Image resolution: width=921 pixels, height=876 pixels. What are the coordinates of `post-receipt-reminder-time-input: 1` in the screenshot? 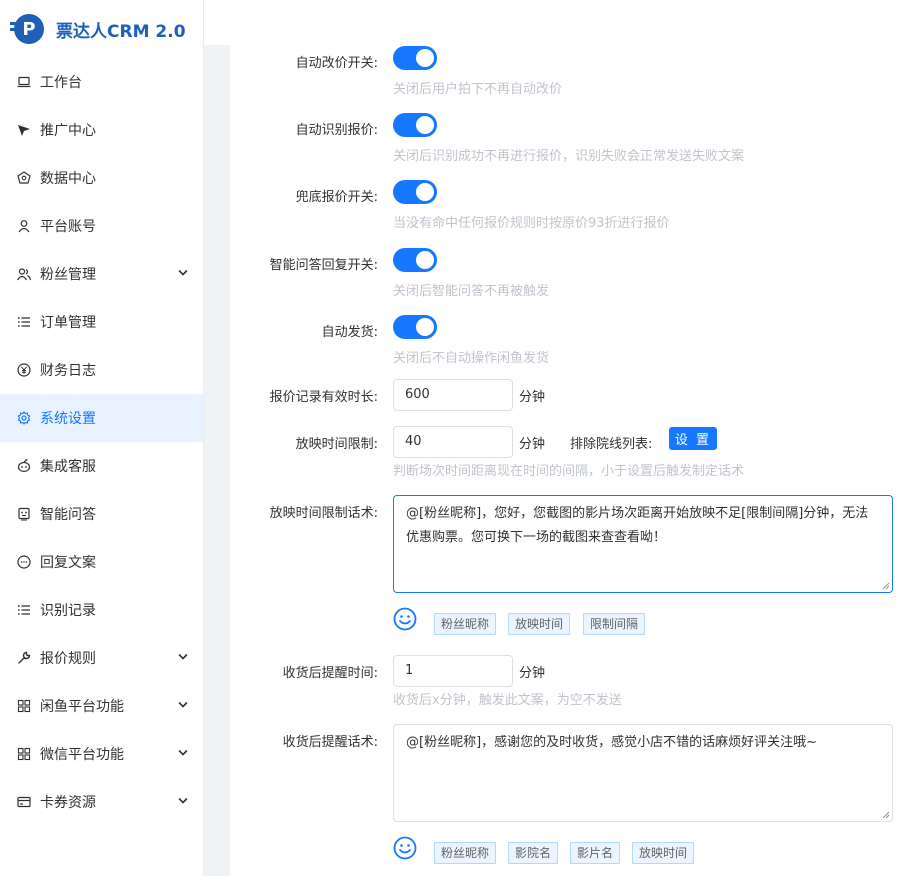 It's located at (453, 671).